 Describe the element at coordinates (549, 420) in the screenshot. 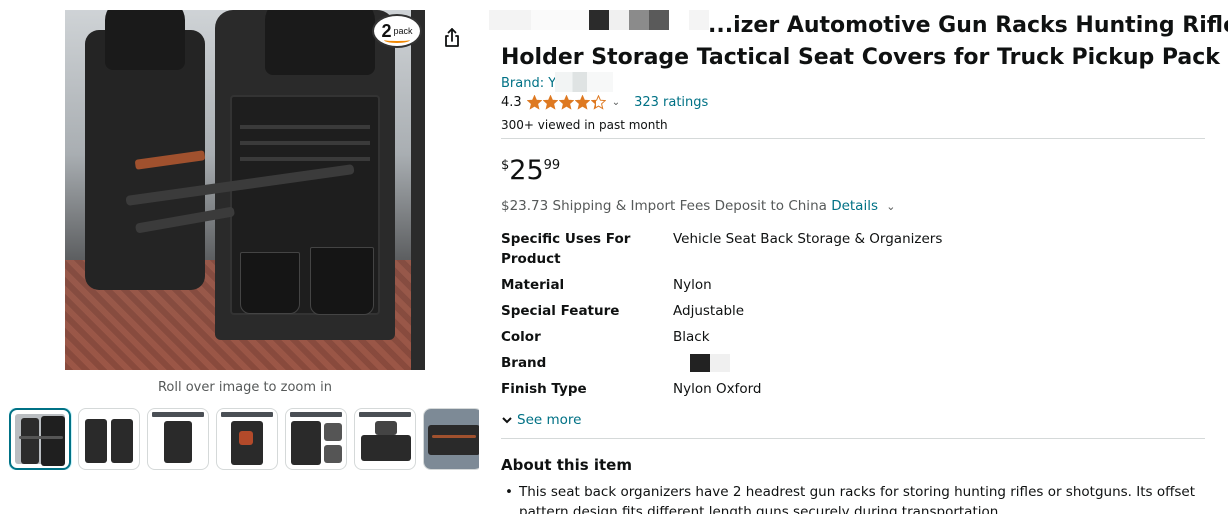

I see `see-more-label: See more` at that location.